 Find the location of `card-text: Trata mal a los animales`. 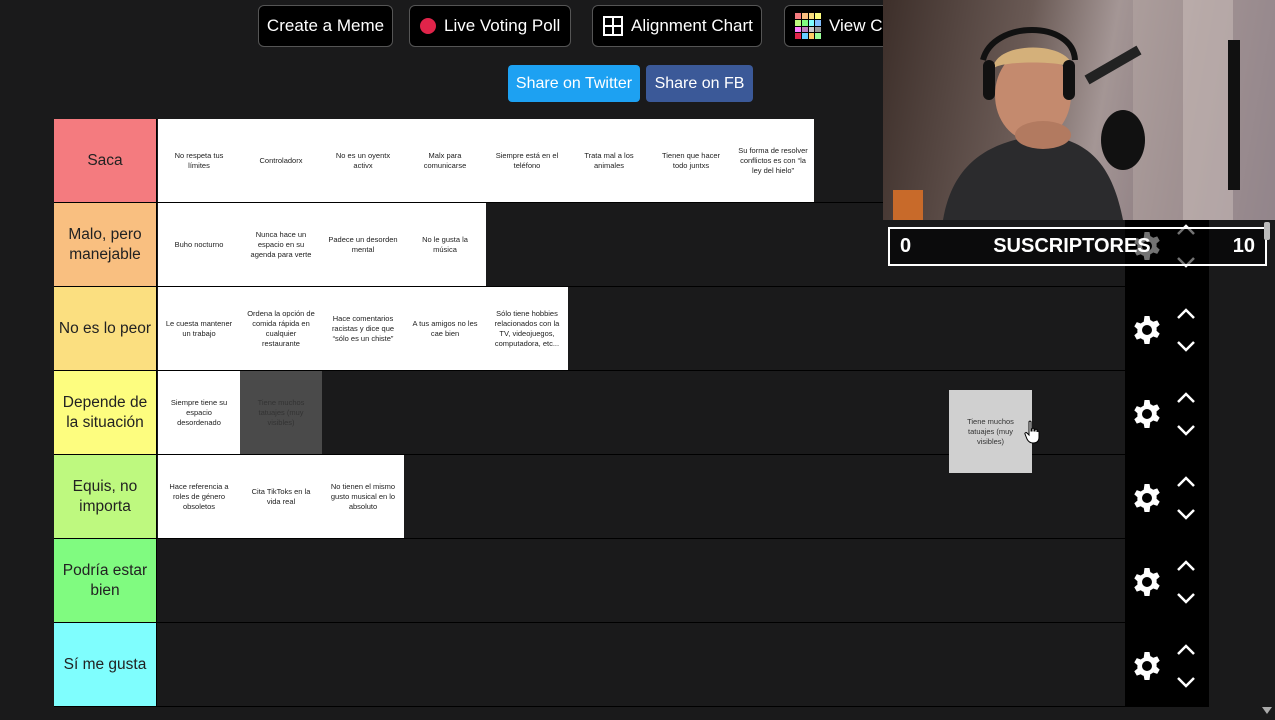

card-text: Trata mal a los animales is located at coordinates (609, 160).